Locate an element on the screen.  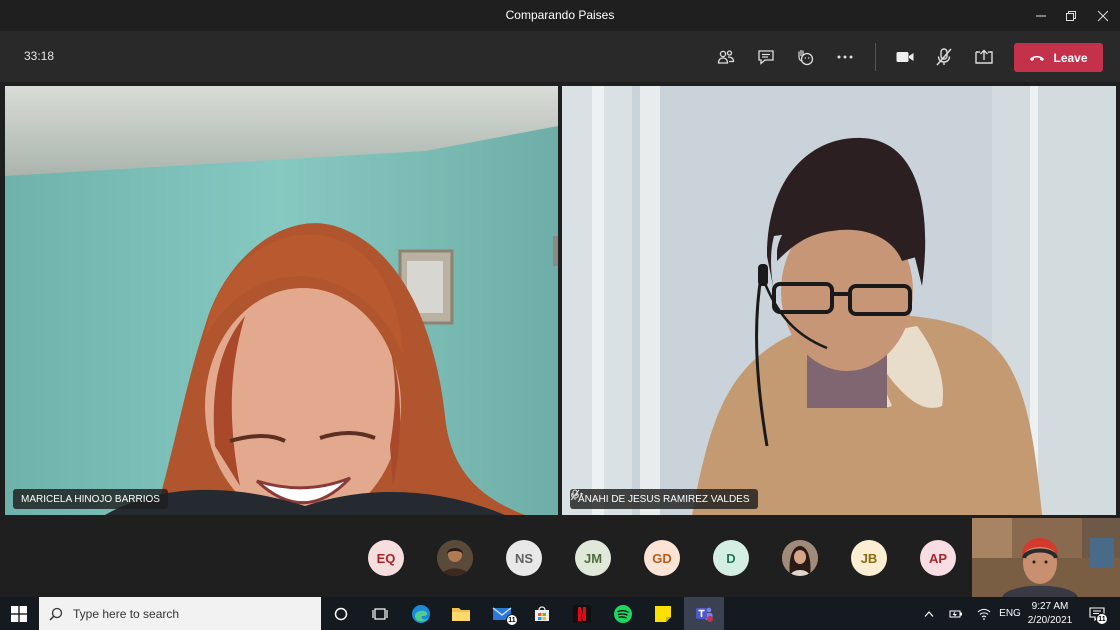
participant-name: MARICELA HINOJO BARRIOS is located at coordinates (90, 499).